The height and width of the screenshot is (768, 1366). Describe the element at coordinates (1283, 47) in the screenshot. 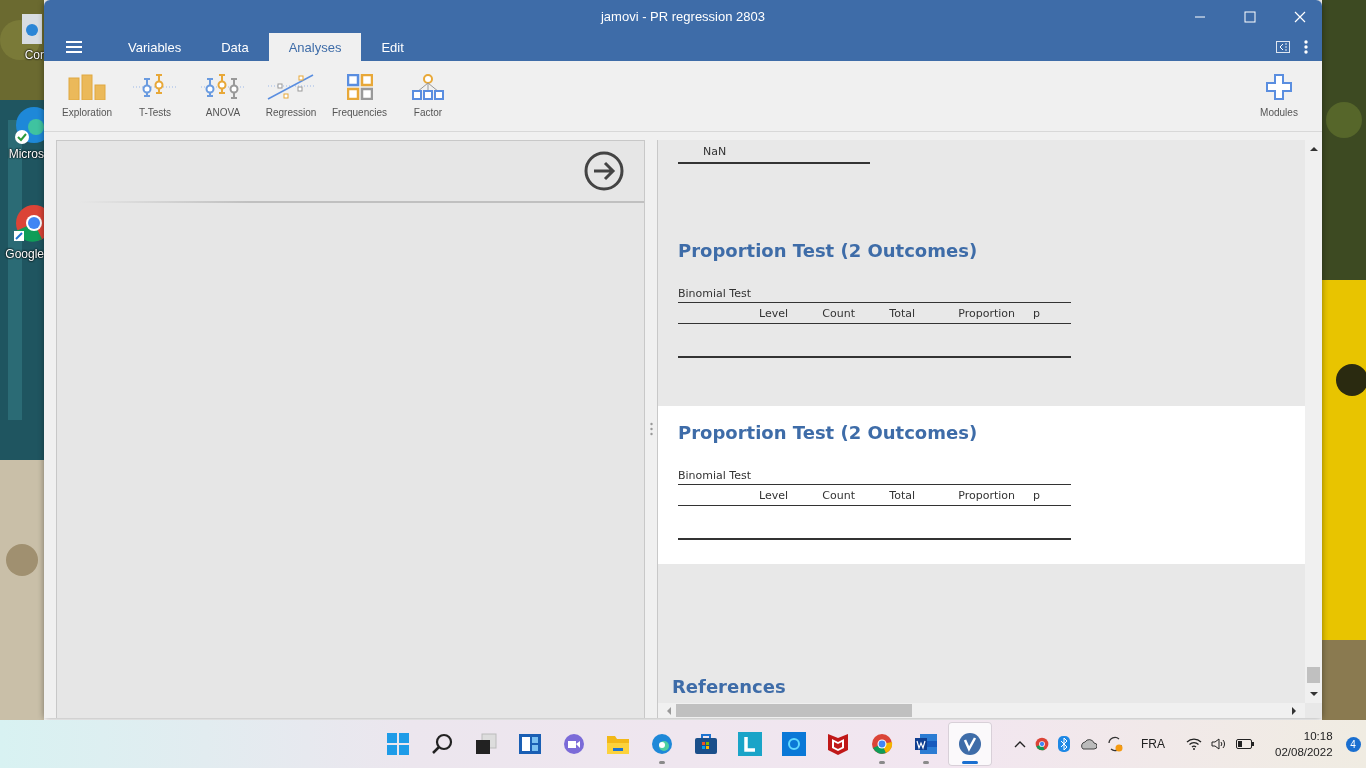

I see `panel-toggle-icon` at that location.